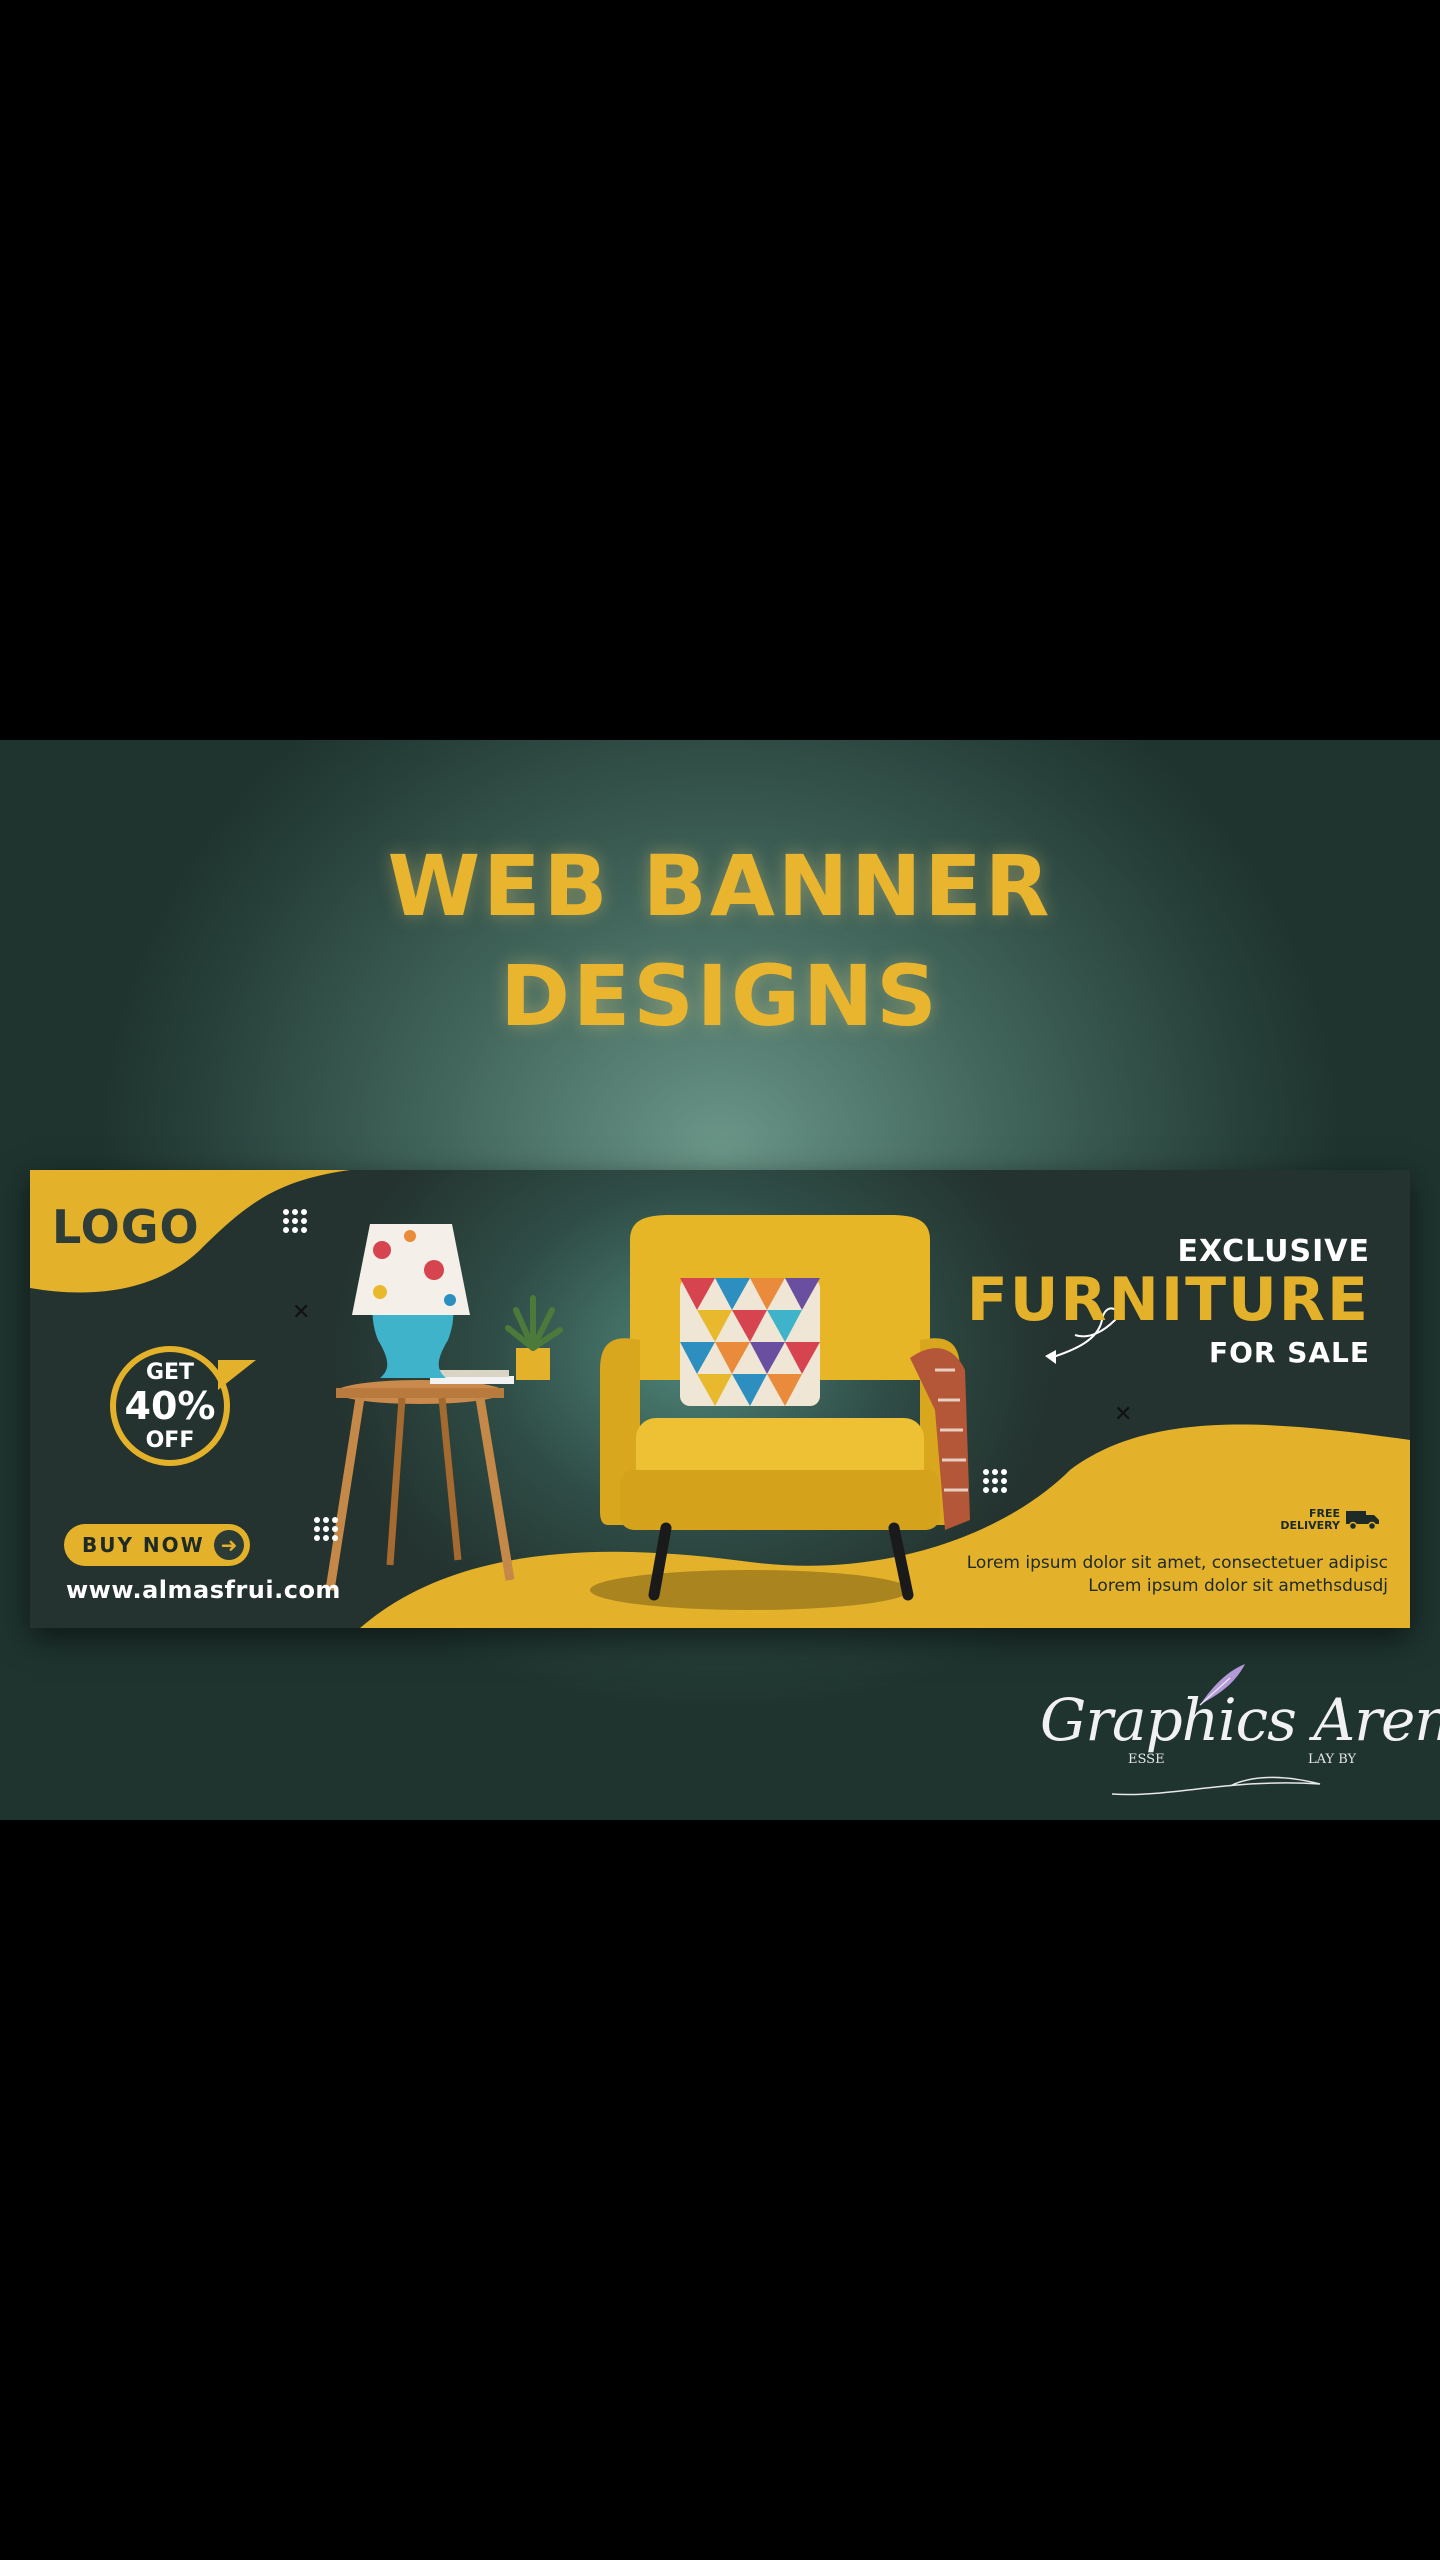  Describe the element at coordinates (203, 1590) in the screenshot. I see `website-link: www.almasfrui.com` at that location.